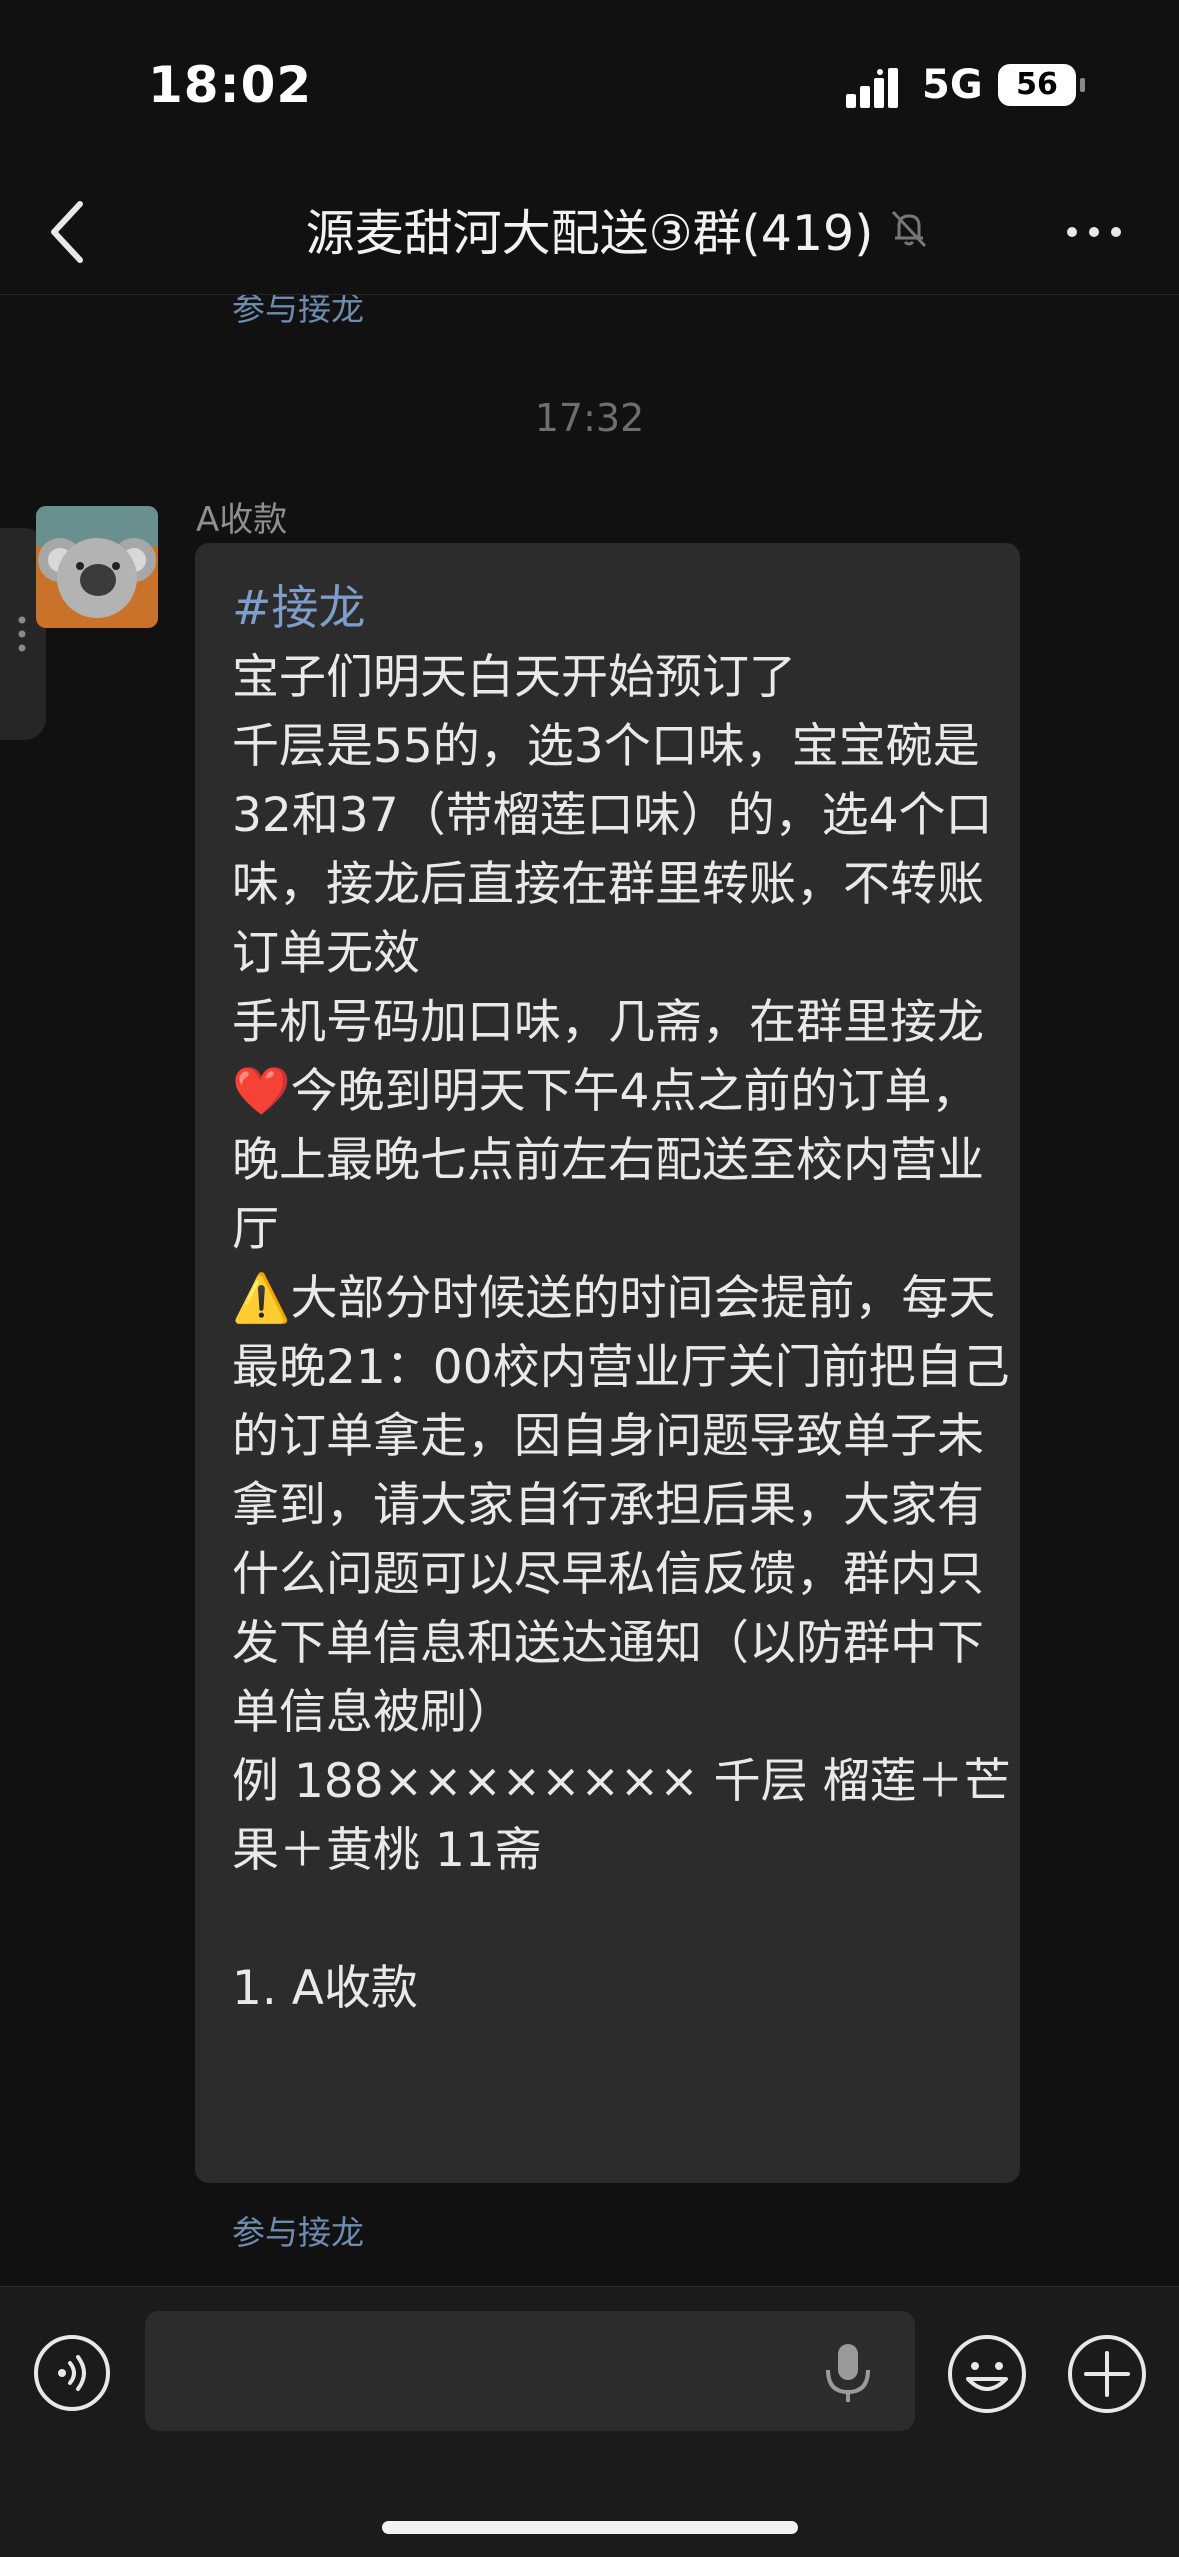 Image resolution: width=1179 pixels, height=2557 pixels. What do you see at coordinates (97, 567) in the screenshot?
I see `koala-avatar` at bounding box center [97, 567].